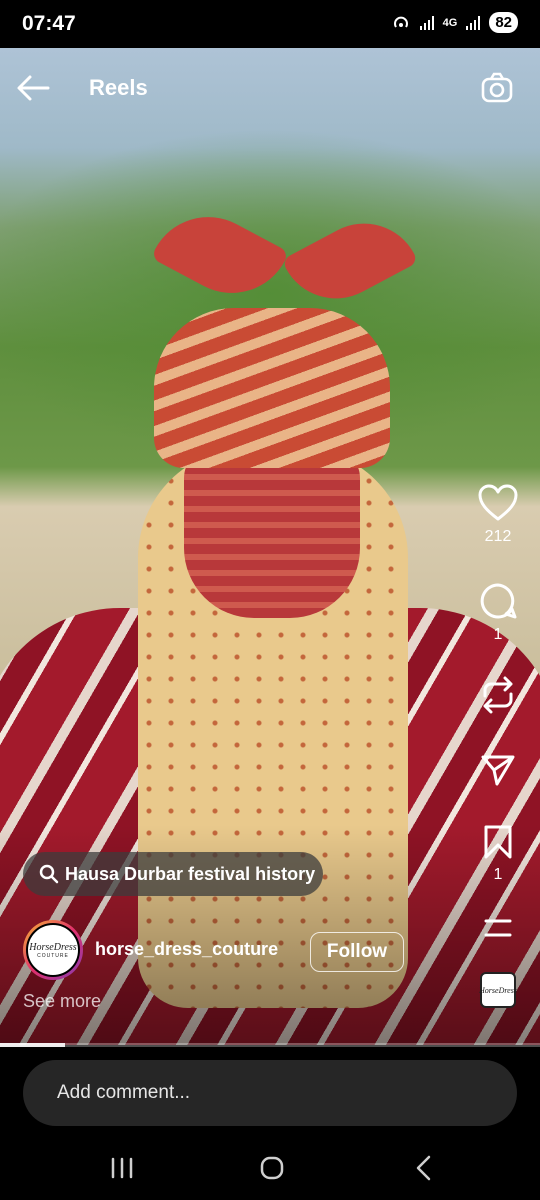 The width and height of the screenshot is (540, 1200). Describe the element at coordinates (53, 947) in the screenshot. I see `avatar-brand: HorseDress` at that location.